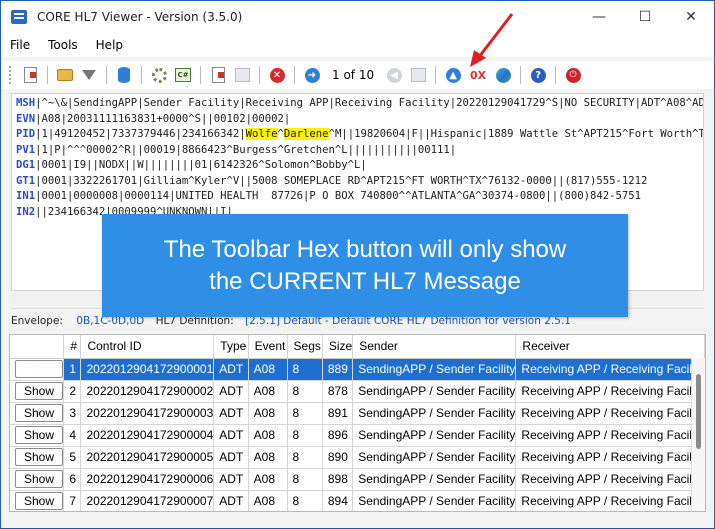 Image resolution: width=715 pixels, height=529 pixels. What do you see at coordinates (280, 134) in the screenshot?
I see `segment-text: ^` at bounding box center [280, 134].